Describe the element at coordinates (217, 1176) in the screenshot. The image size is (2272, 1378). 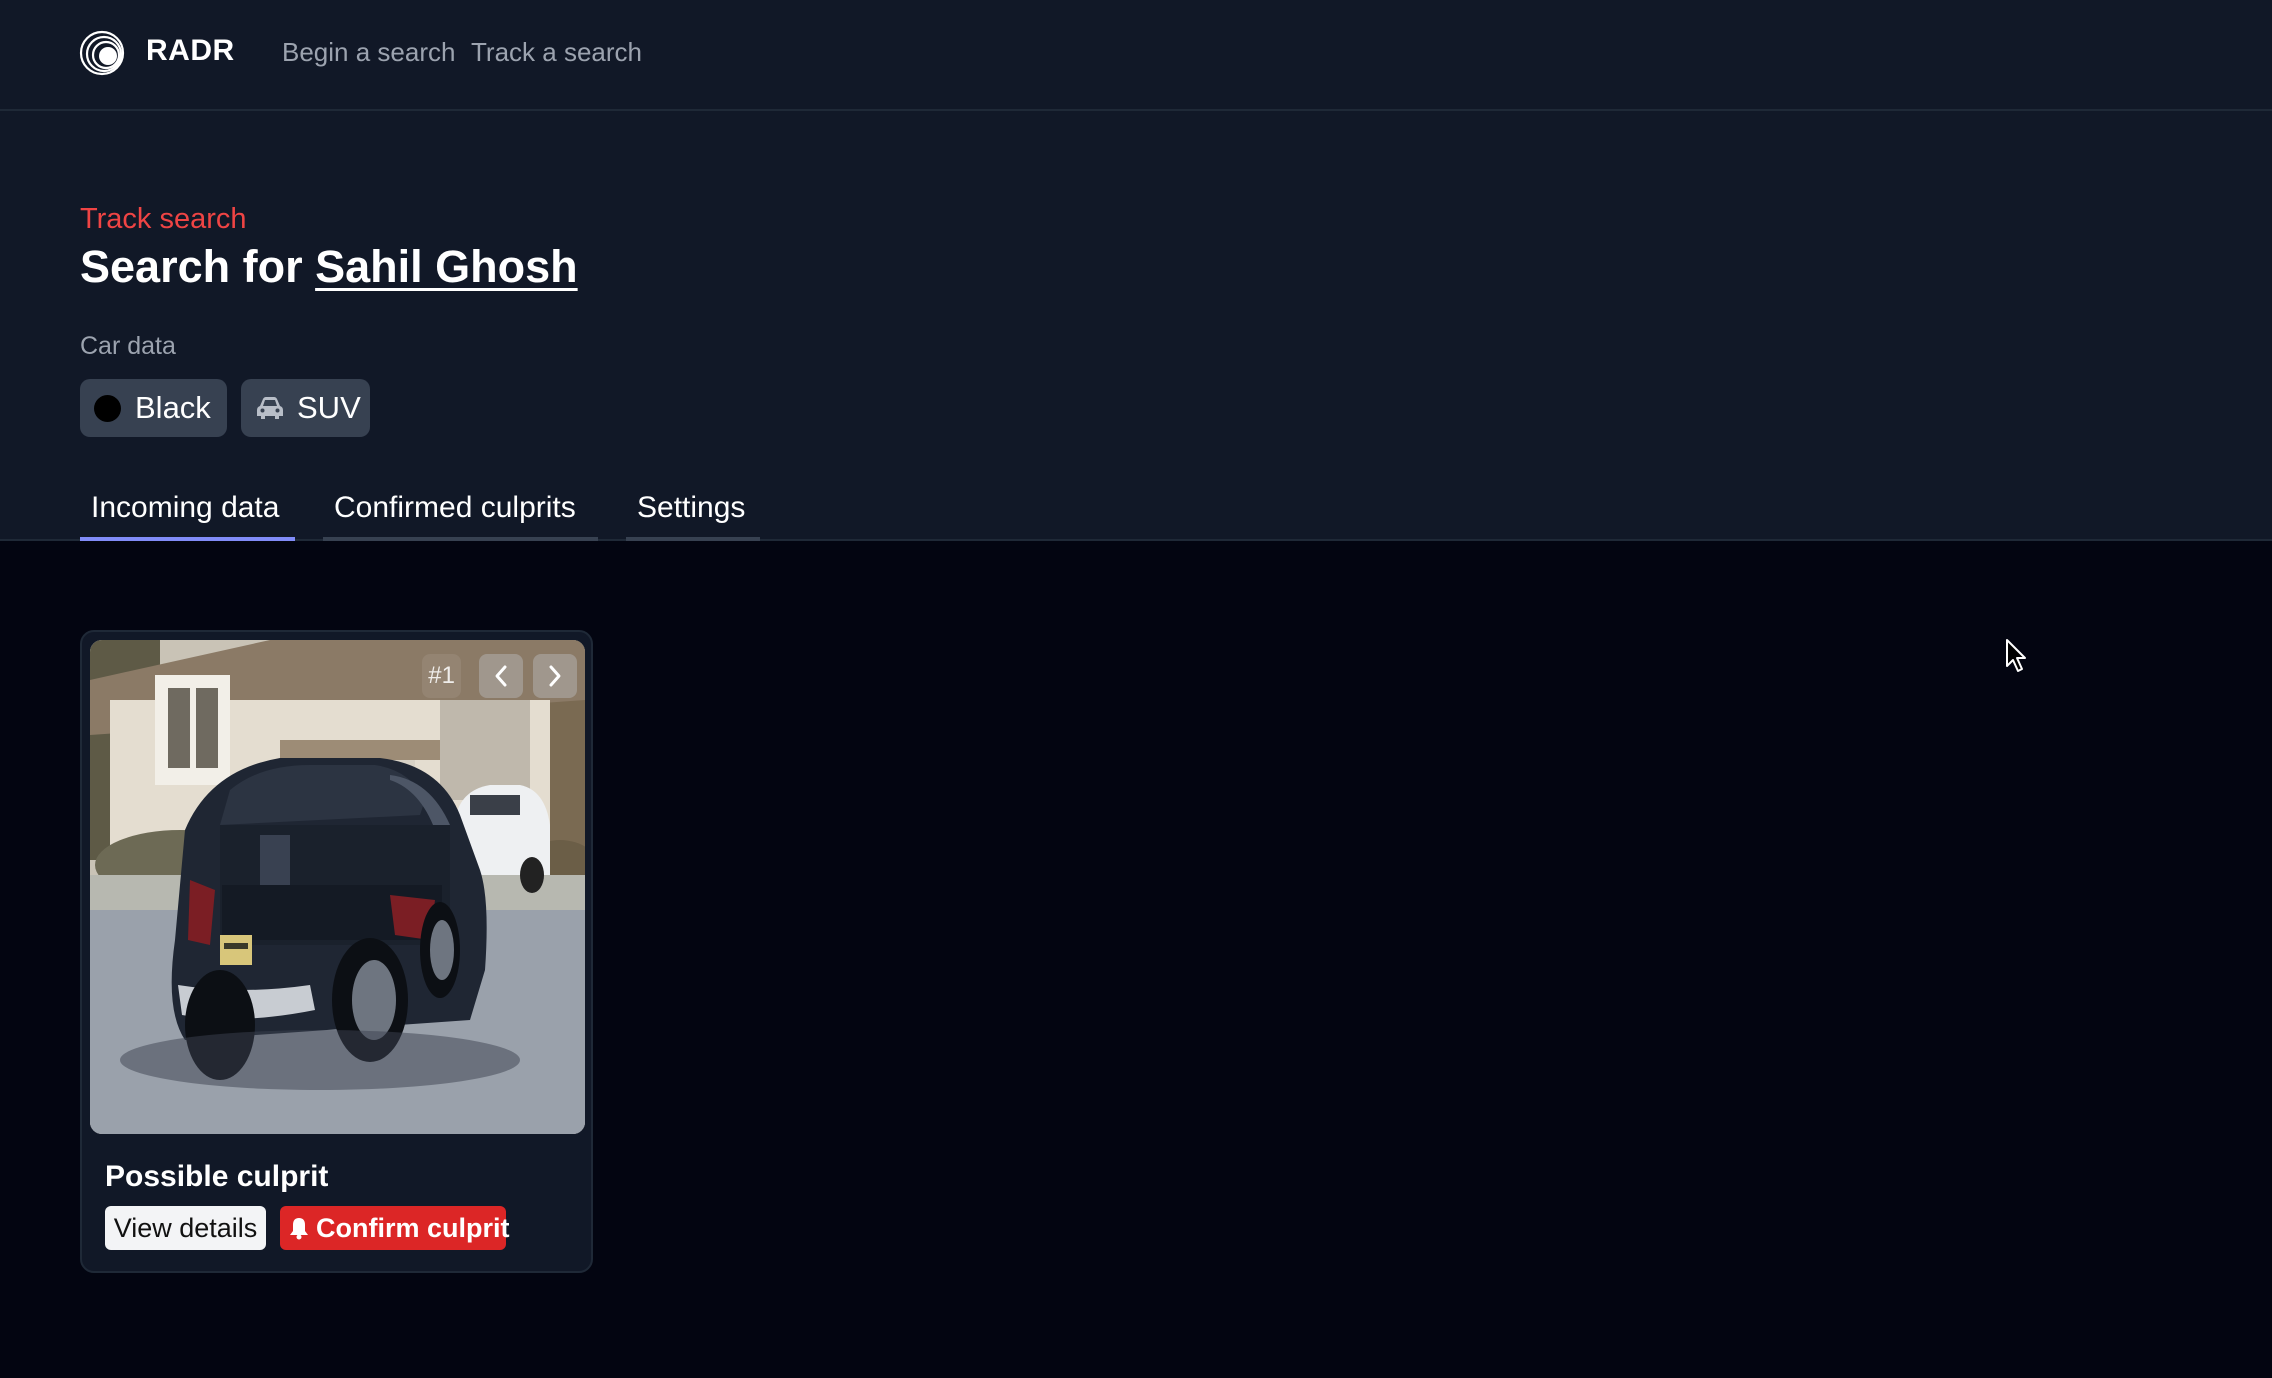
I see `card-title: Possible culprit` at that location.